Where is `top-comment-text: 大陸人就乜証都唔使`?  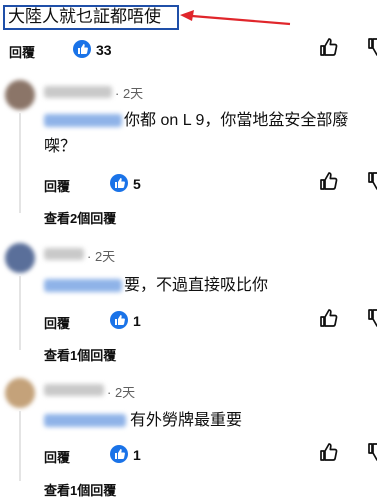 top-comment-text: 大陸人就乜証都唔使 is located at coordinates (84, 16).